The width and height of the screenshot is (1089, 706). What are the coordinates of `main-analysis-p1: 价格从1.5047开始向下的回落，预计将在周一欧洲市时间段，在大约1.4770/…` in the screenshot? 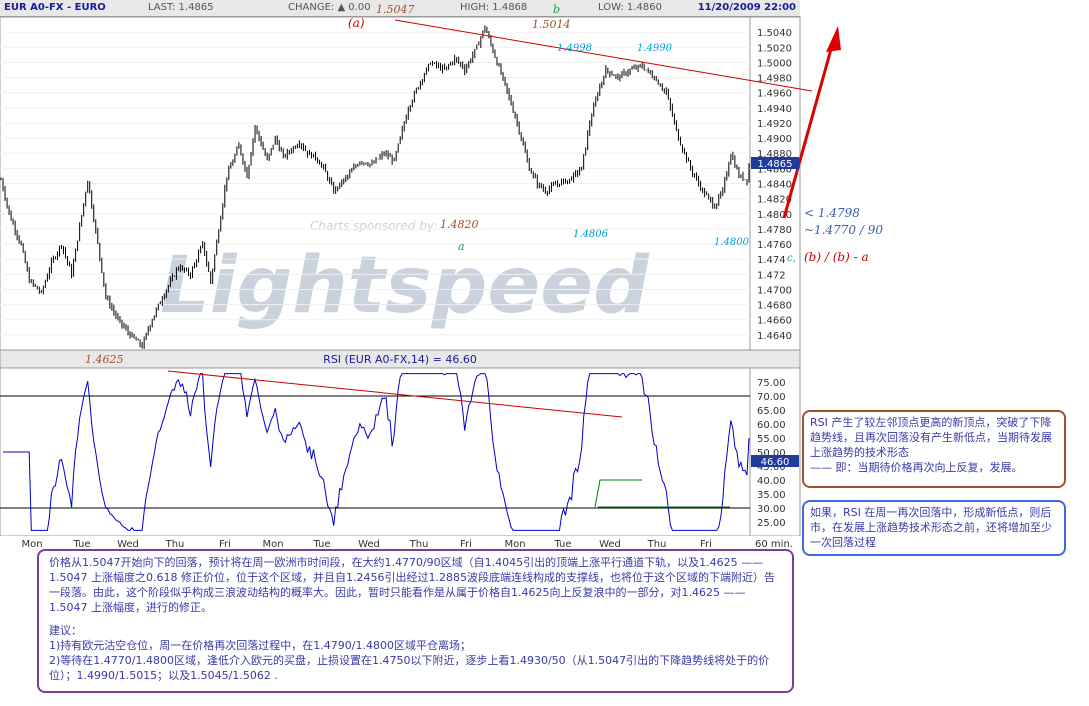 It's located at (412, 585).